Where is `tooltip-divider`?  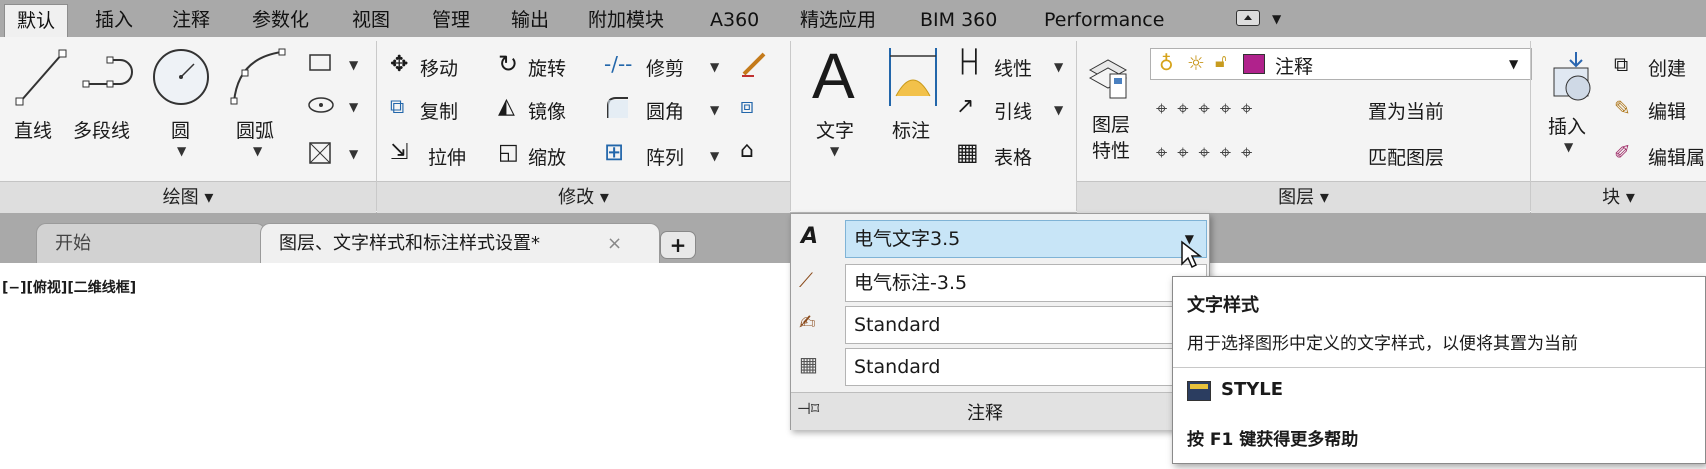
tooltip-divider is located at coordinates (1439, 367).